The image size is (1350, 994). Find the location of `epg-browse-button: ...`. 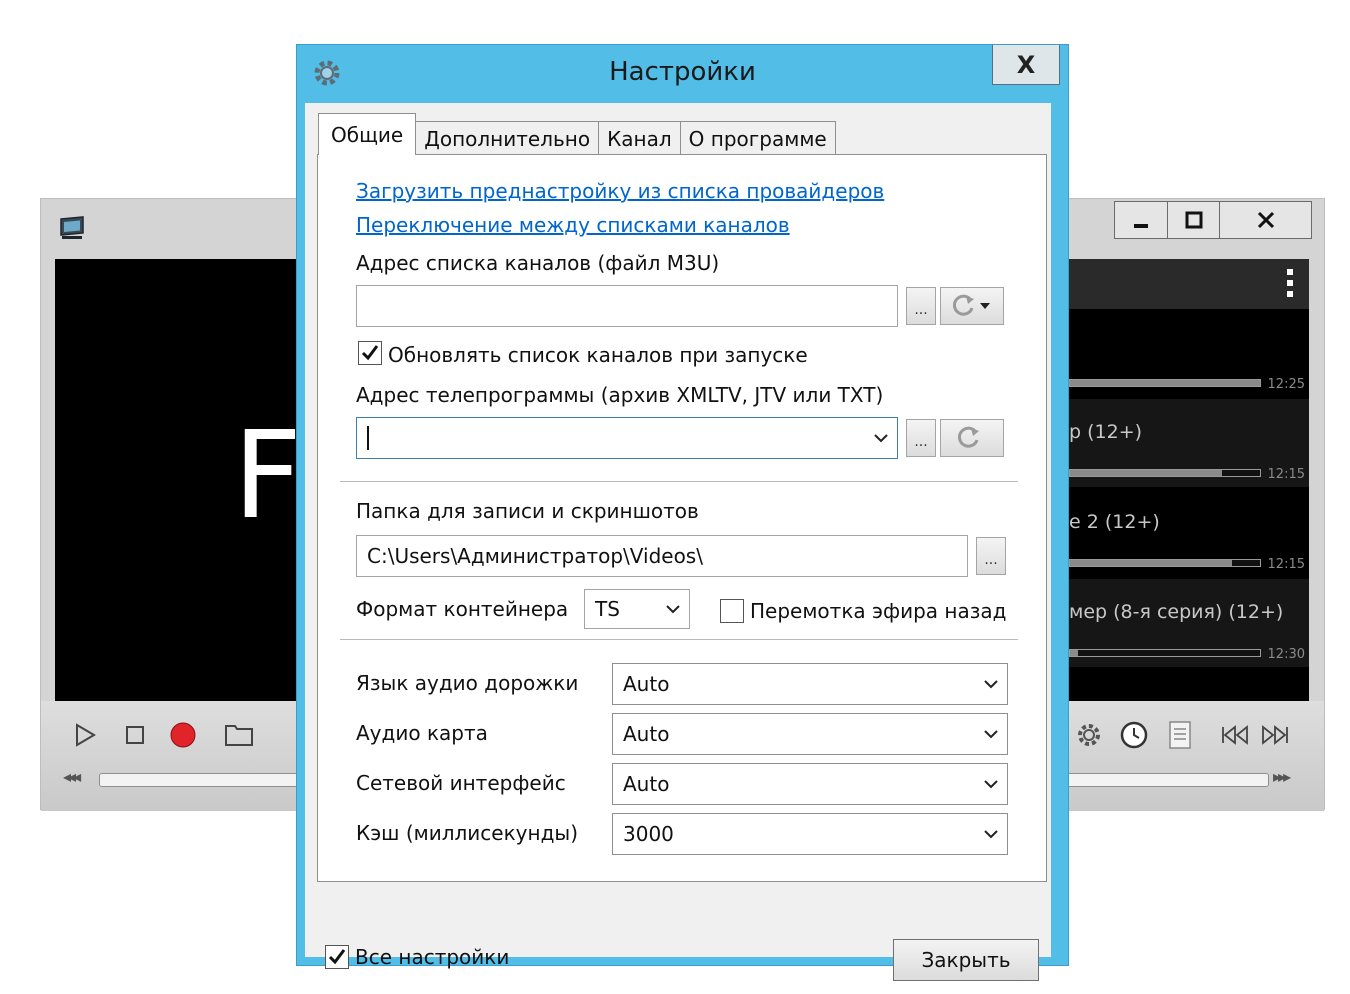

epg-browse-button: ... is located at coordinates (921, 438).